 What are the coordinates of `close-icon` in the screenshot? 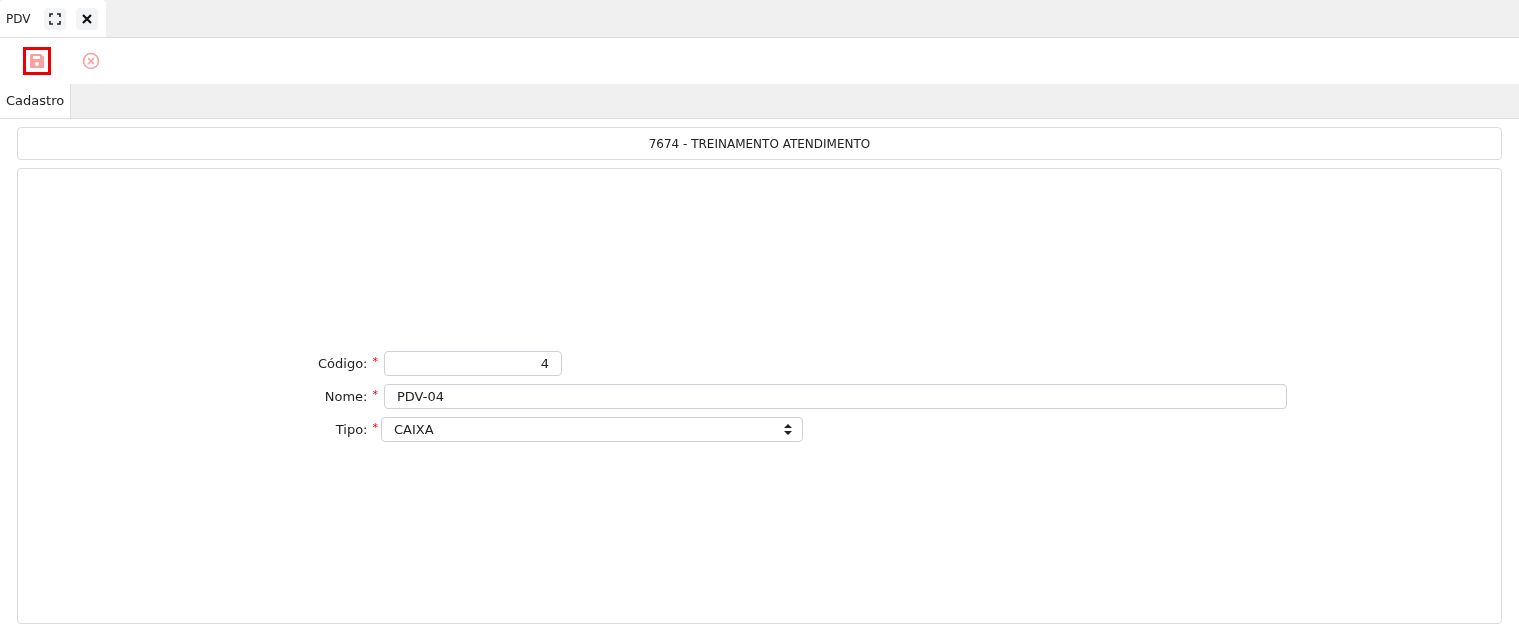 It's located at (87, 18).